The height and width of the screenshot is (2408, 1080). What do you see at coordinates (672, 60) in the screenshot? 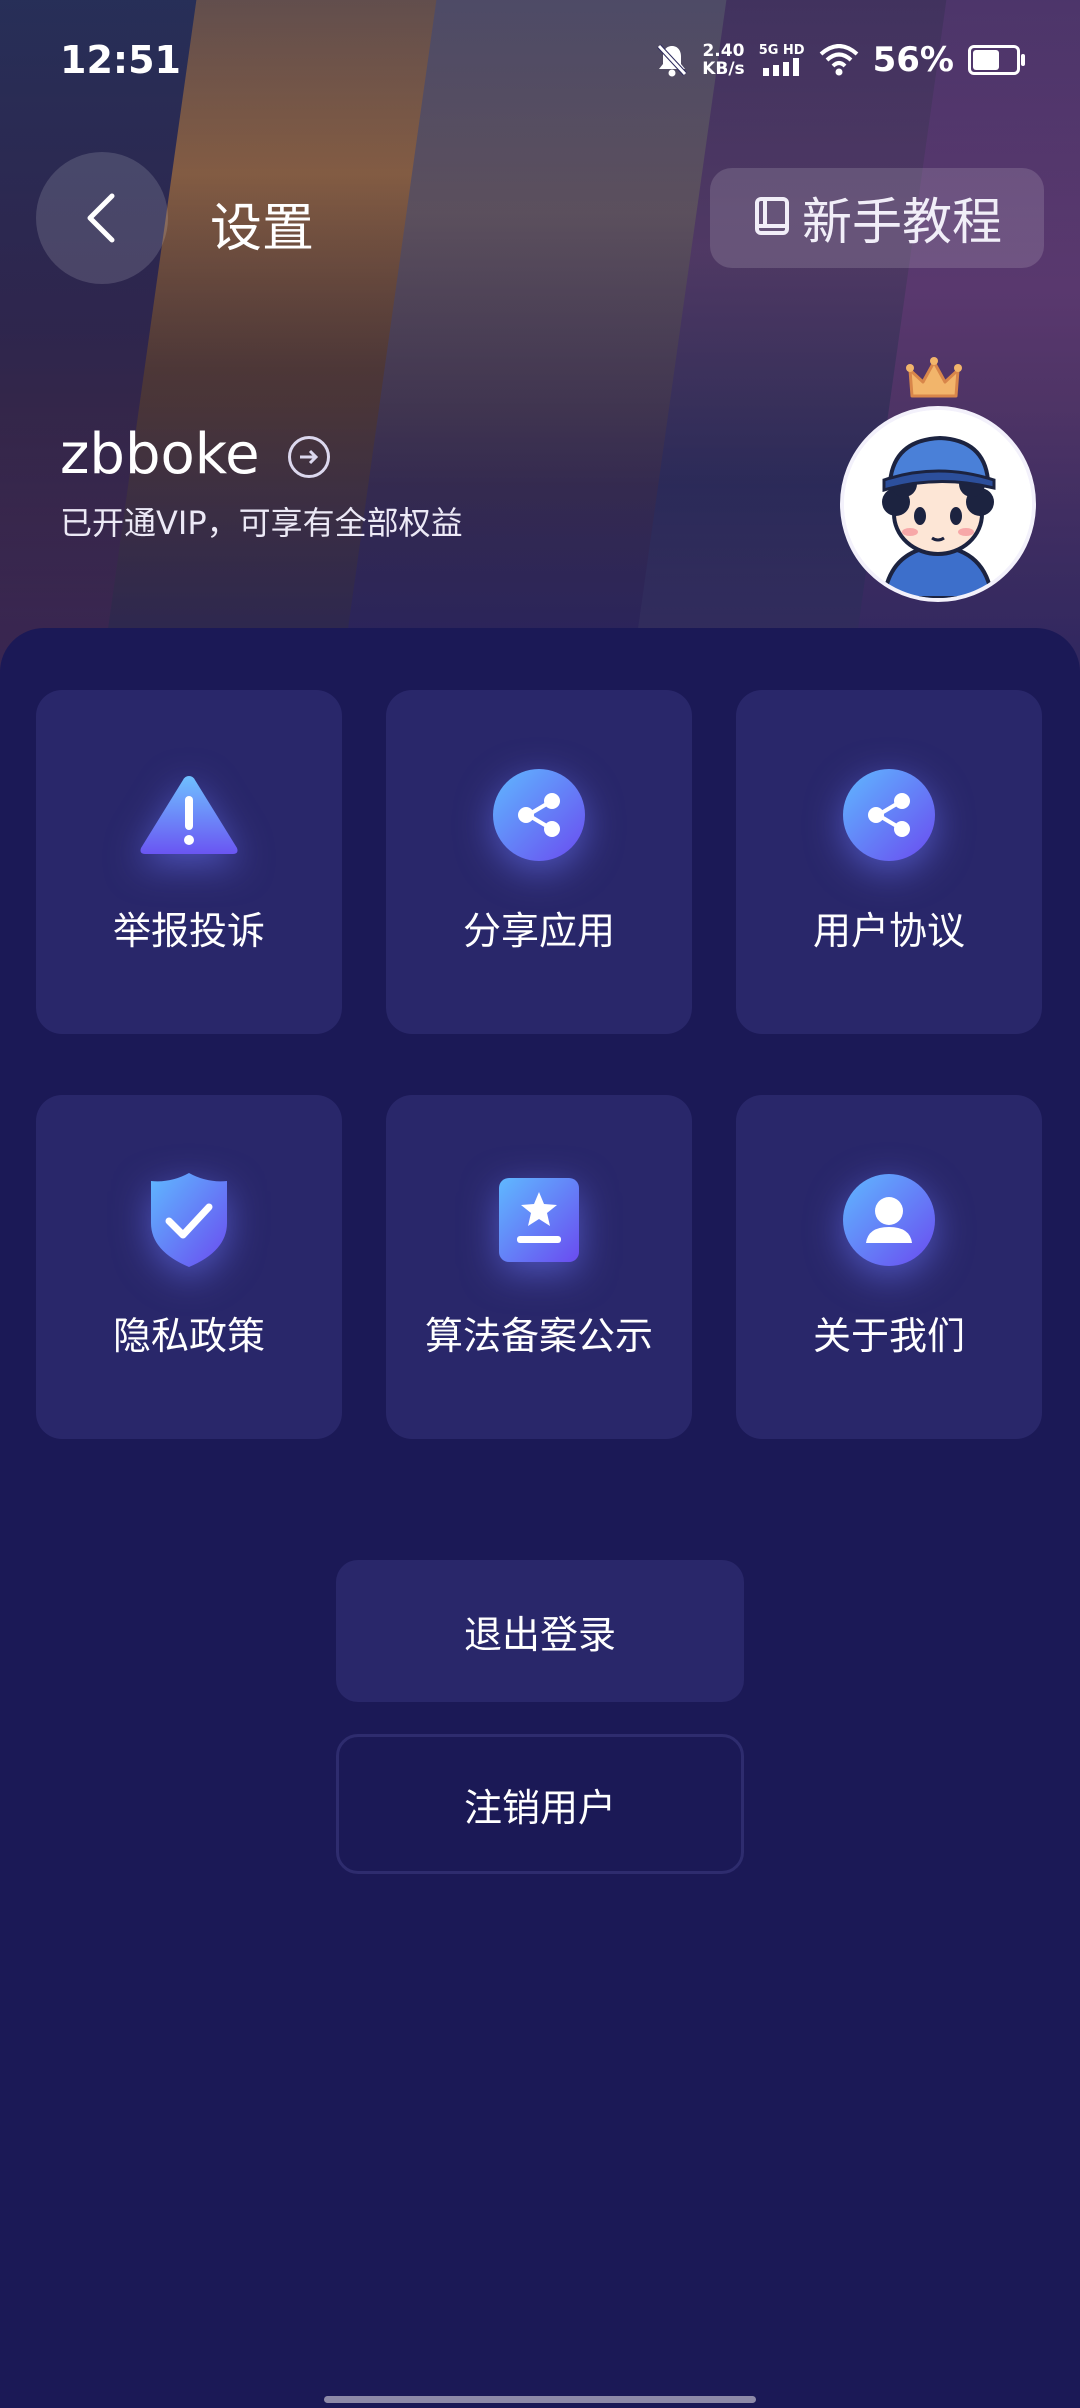
I see `mute-notification-icon` at bounding box center [672, 60].